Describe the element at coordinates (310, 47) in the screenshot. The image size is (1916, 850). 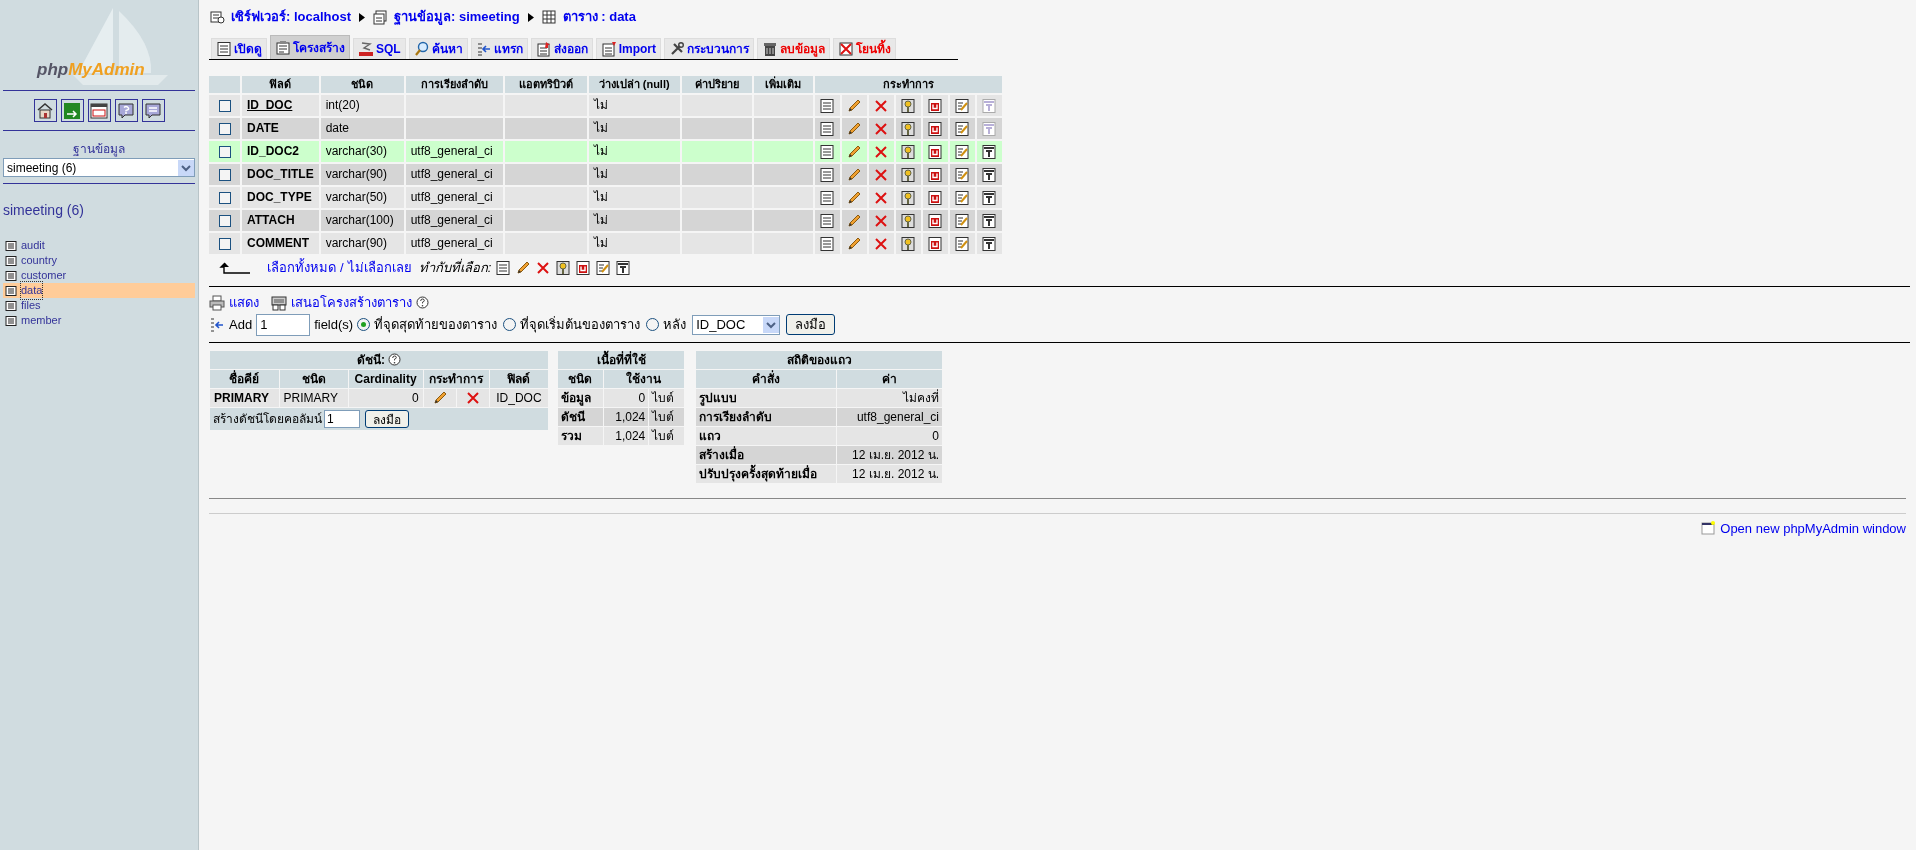
I see `tab: โครงสร้าง` at that location.